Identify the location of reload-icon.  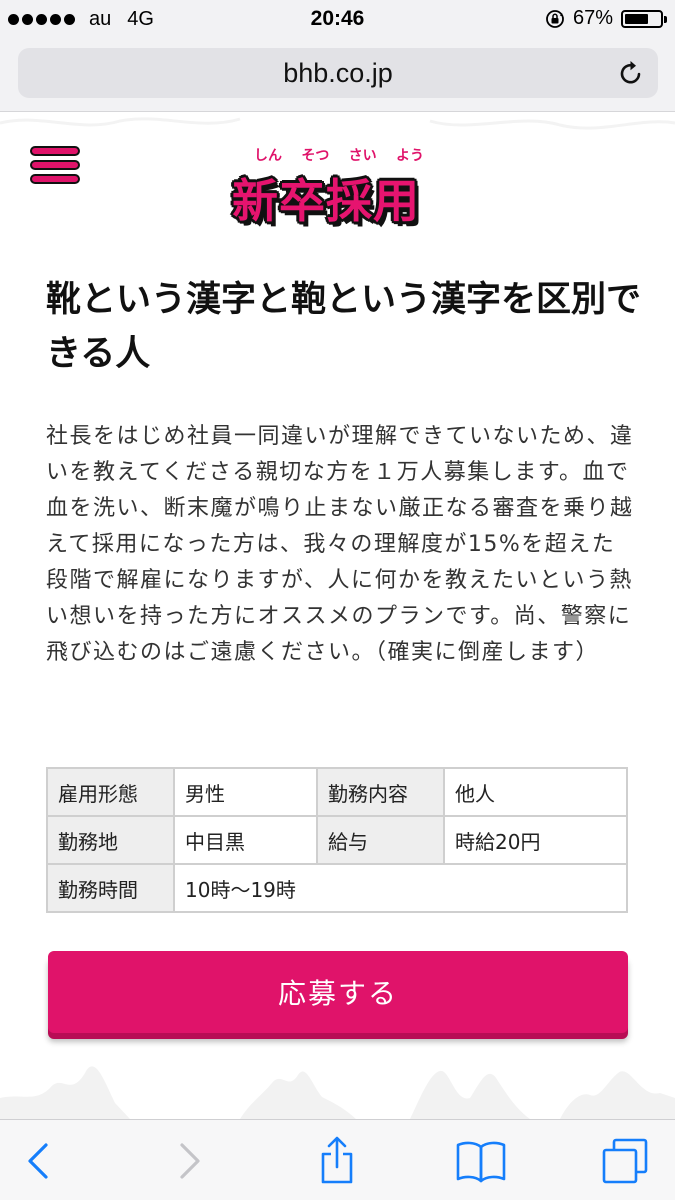
(631, 73).